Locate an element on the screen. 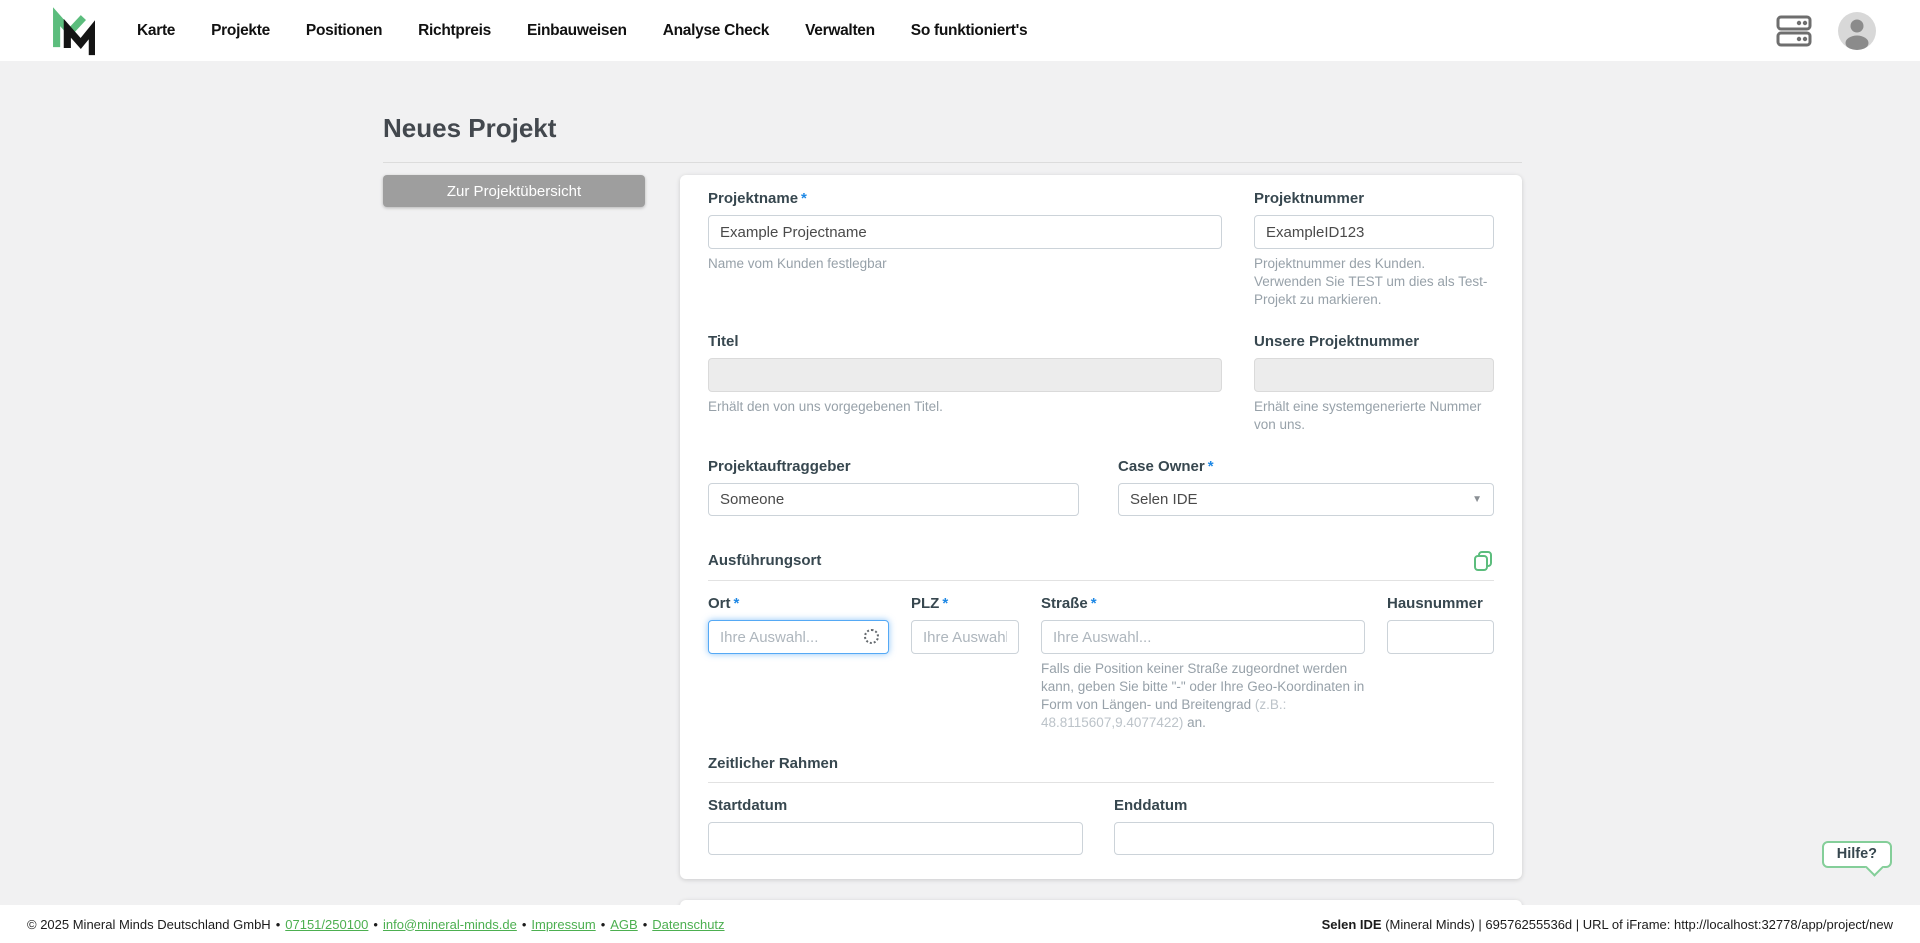 Image resolution: width=1920 pixels, height=943 pixels. titel-help: Erhält den von uns vorgegebenen Titel. is located at coordinates (825, 406).